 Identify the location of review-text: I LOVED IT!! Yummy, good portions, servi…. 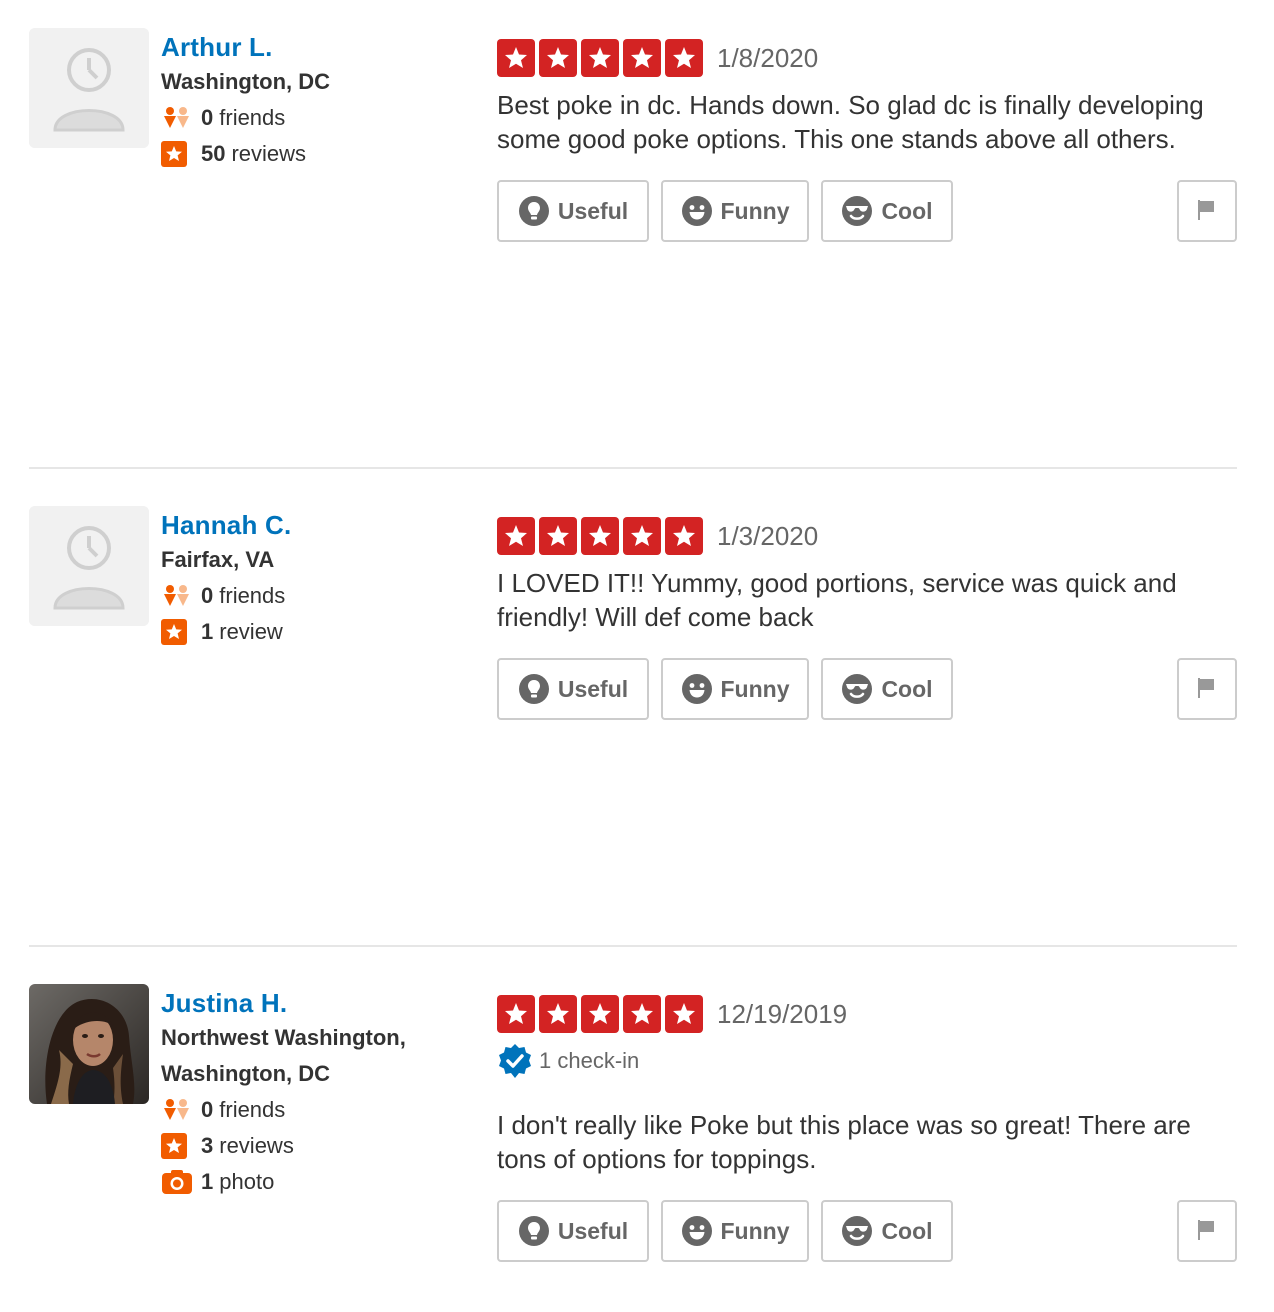
(837, 600).